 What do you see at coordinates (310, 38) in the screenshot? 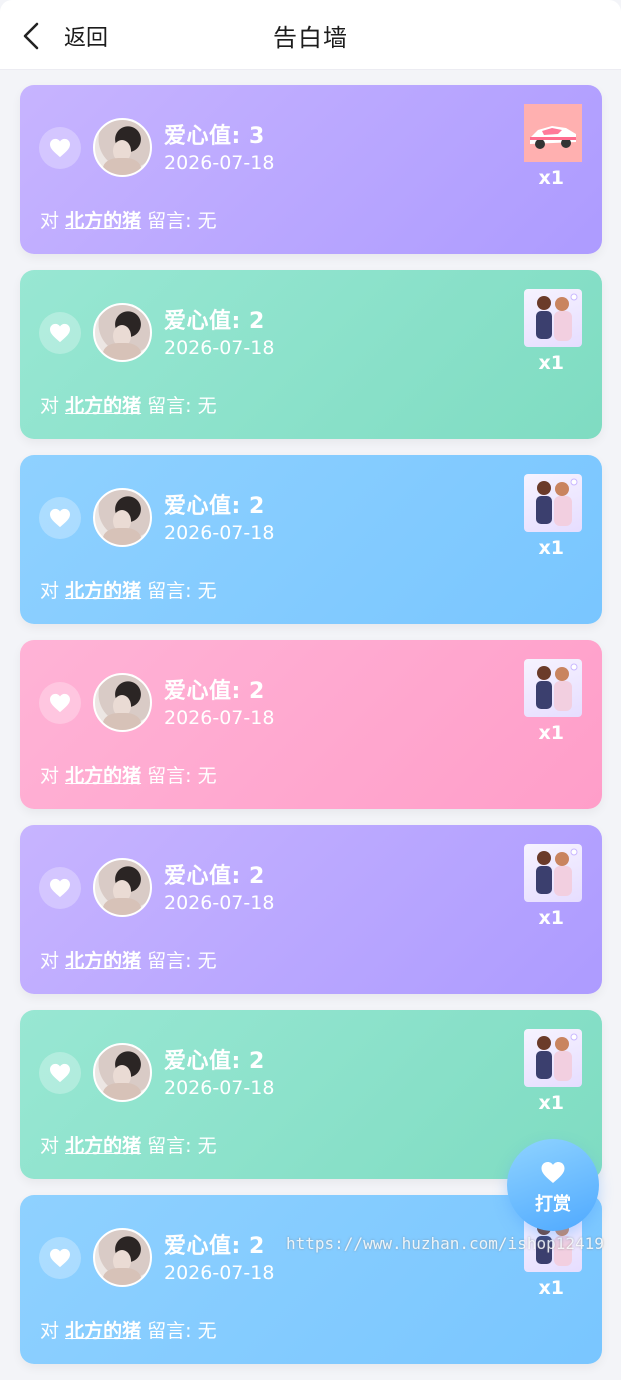
I see `page-title: 告白墙` at bounding box center [310, 38].